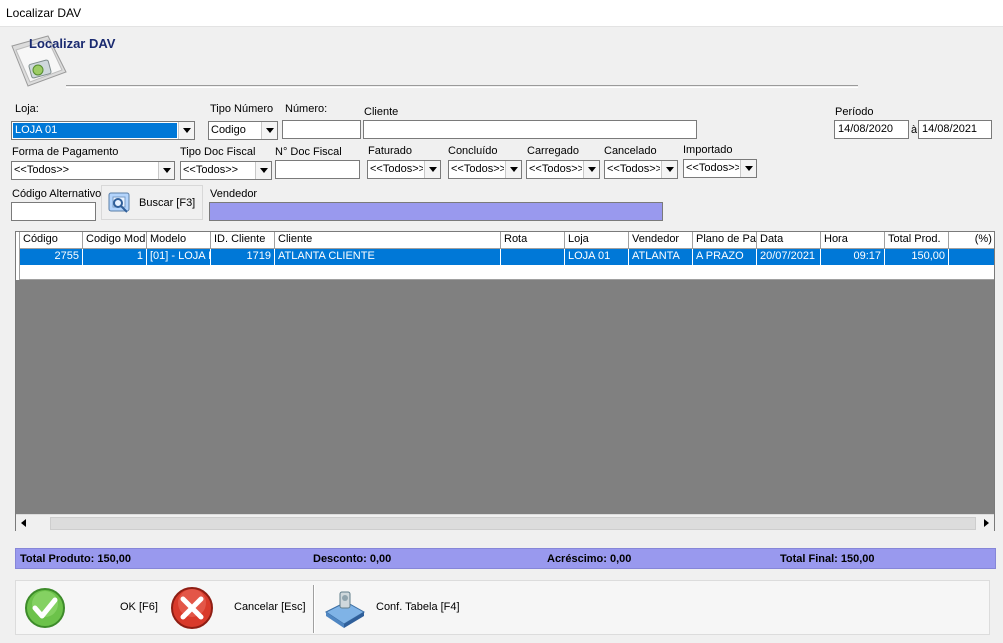 Image resolution: width=1003 pixels, height=643 pixels. I want to click on forma-pagamento-select: <<Todos>>, so click(93, 170).